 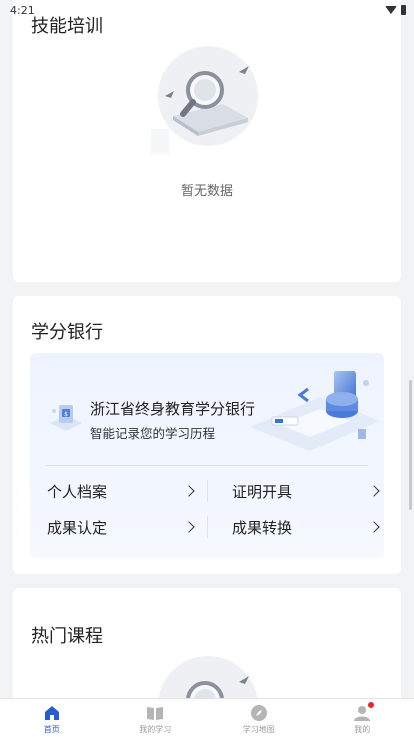 I want to click on empty-data-text: 暂无数据, so click(x=206, y=191).